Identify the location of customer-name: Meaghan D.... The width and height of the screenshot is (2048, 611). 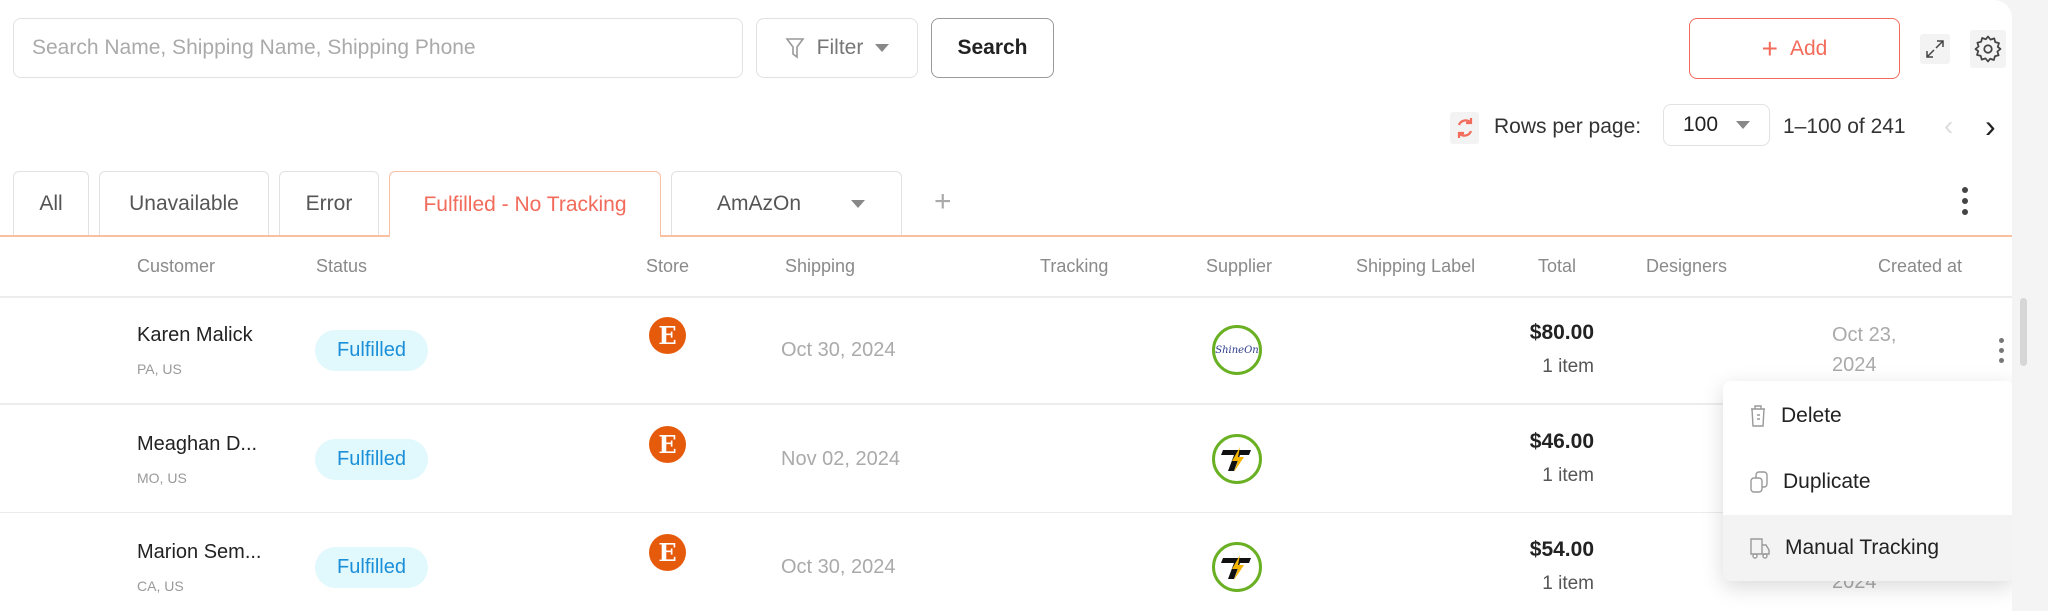
(197, 443).